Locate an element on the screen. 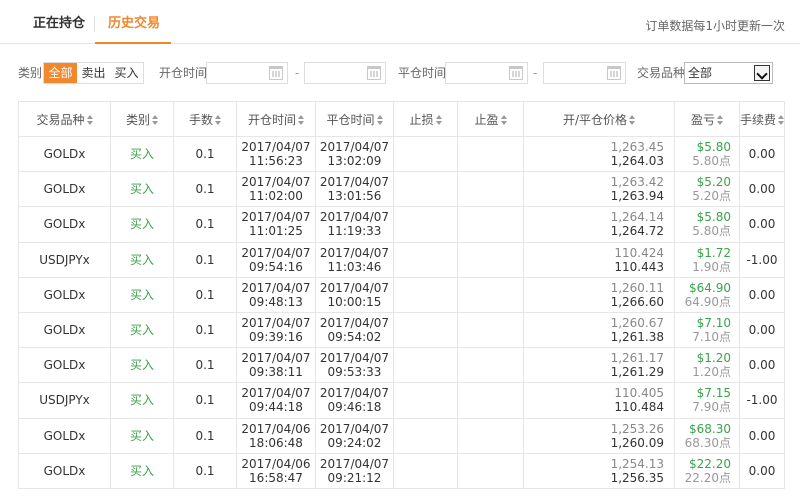 This screenshot has width=800, height=500. tab-bar: 正在持仓 历史交易 订单数据每1小时更新一次 is located at coordinates (400, 22).